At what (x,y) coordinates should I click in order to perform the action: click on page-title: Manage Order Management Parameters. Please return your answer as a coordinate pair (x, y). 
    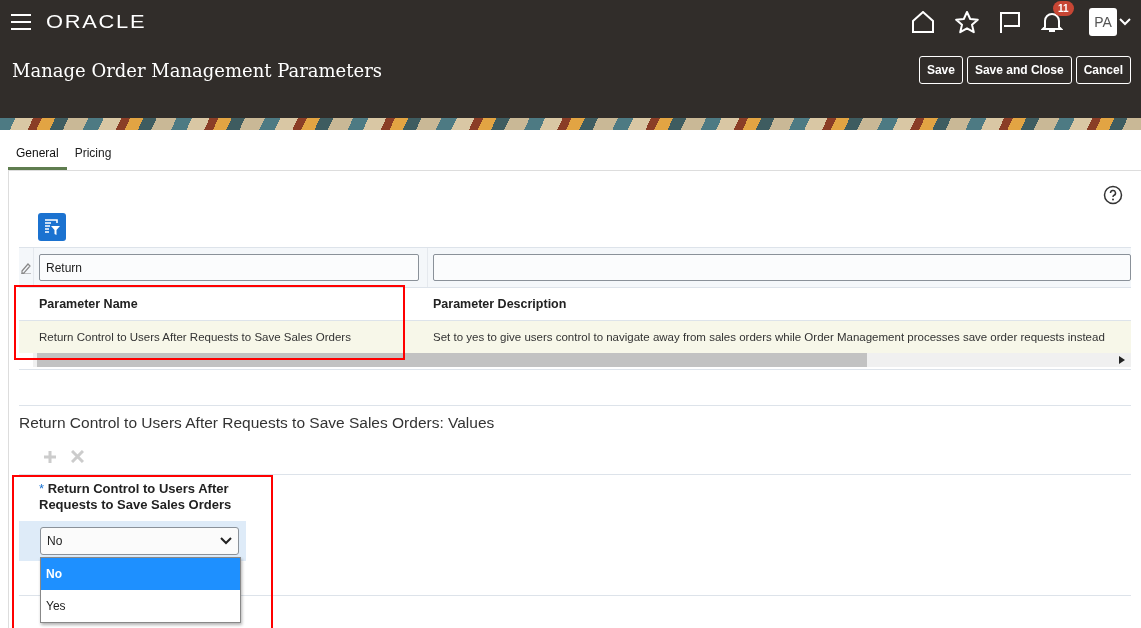
    Looking at the image, I should click on (197, 70).